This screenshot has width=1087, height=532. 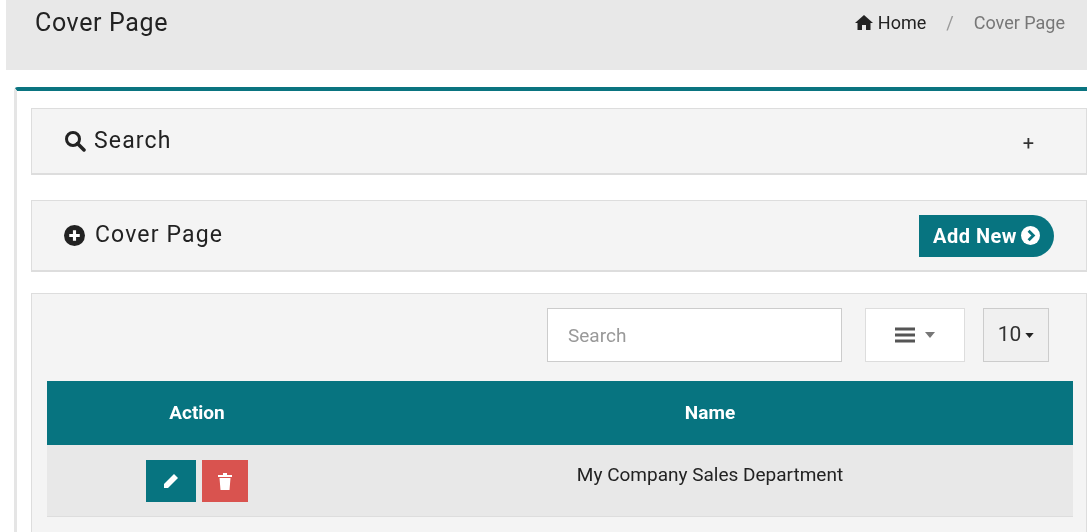 I want to click on column-header: Action, so click(x=197, y=413).